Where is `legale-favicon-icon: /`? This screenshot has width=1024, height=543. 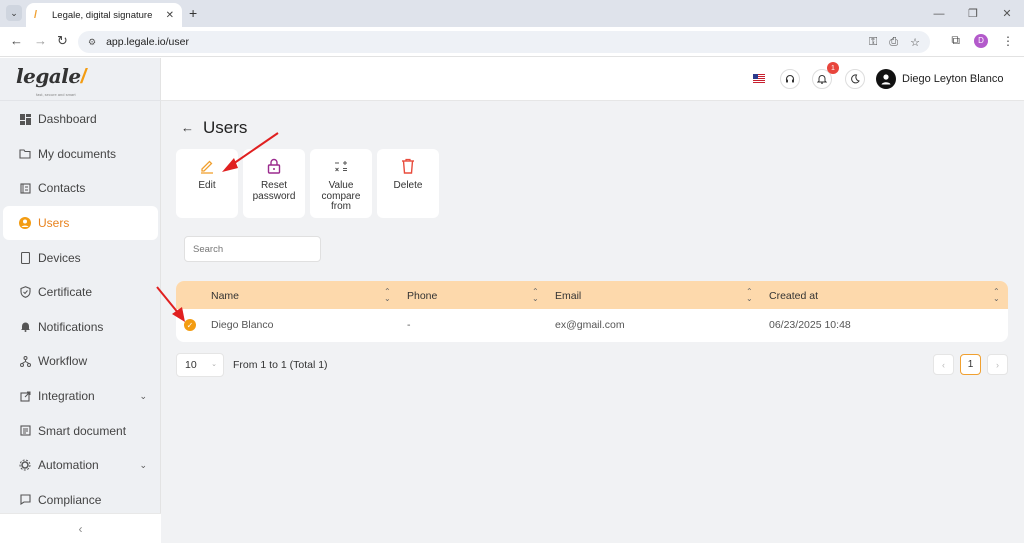 legale-favicon-icon: / is located at coordinates (36, 15).